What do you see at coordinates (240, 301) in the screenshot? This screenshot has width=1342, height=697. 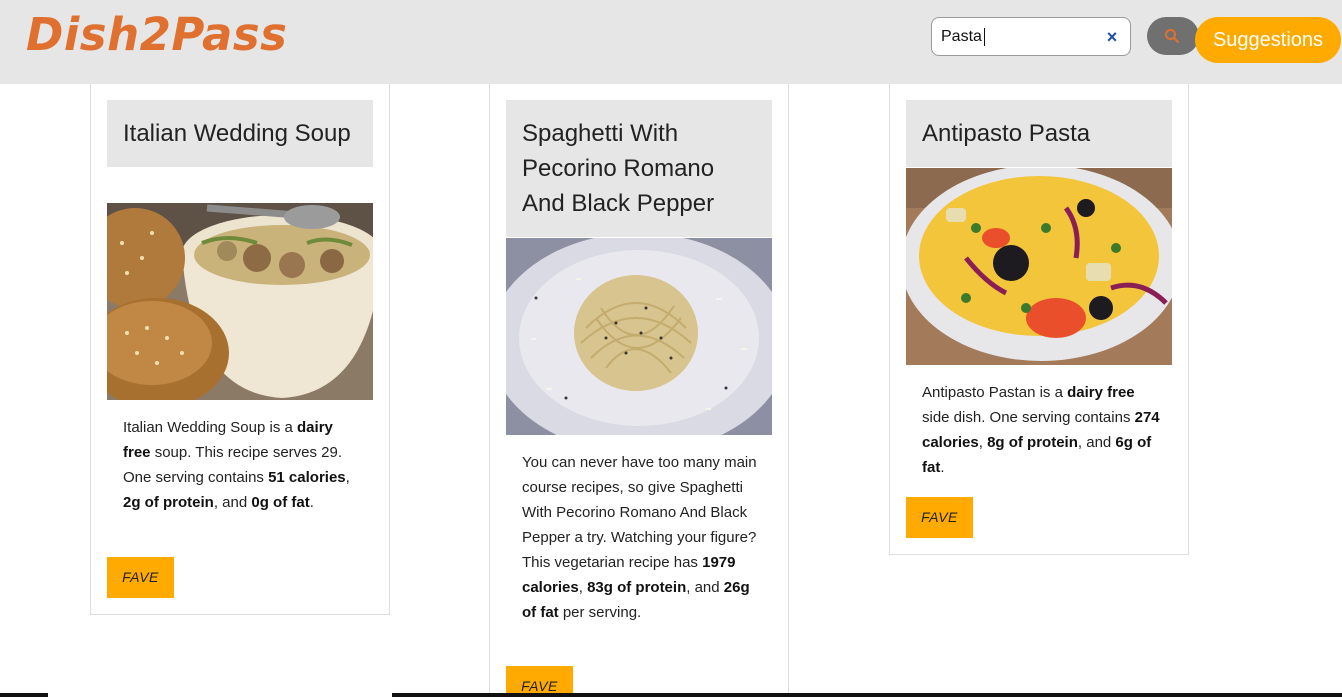 I see `recipe-image-italian-wedding-soup` at bounding box center [240, 301].